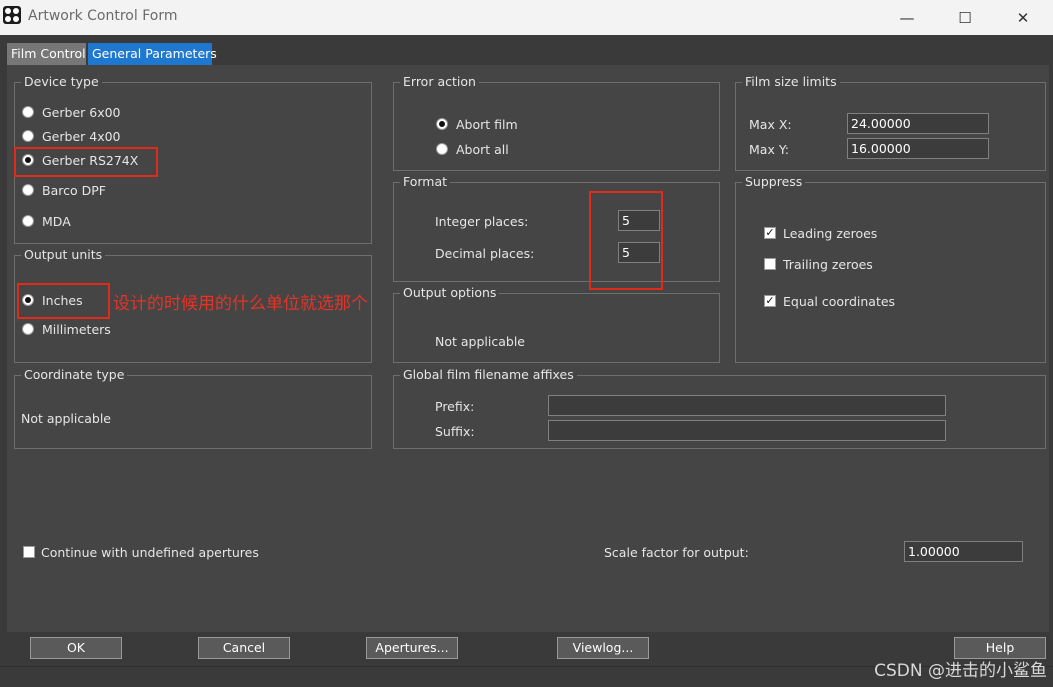 Image resolution: width=1053 pixels, height=687 pixels. I want to click on radio-barco-dpf, so click(28, 190).